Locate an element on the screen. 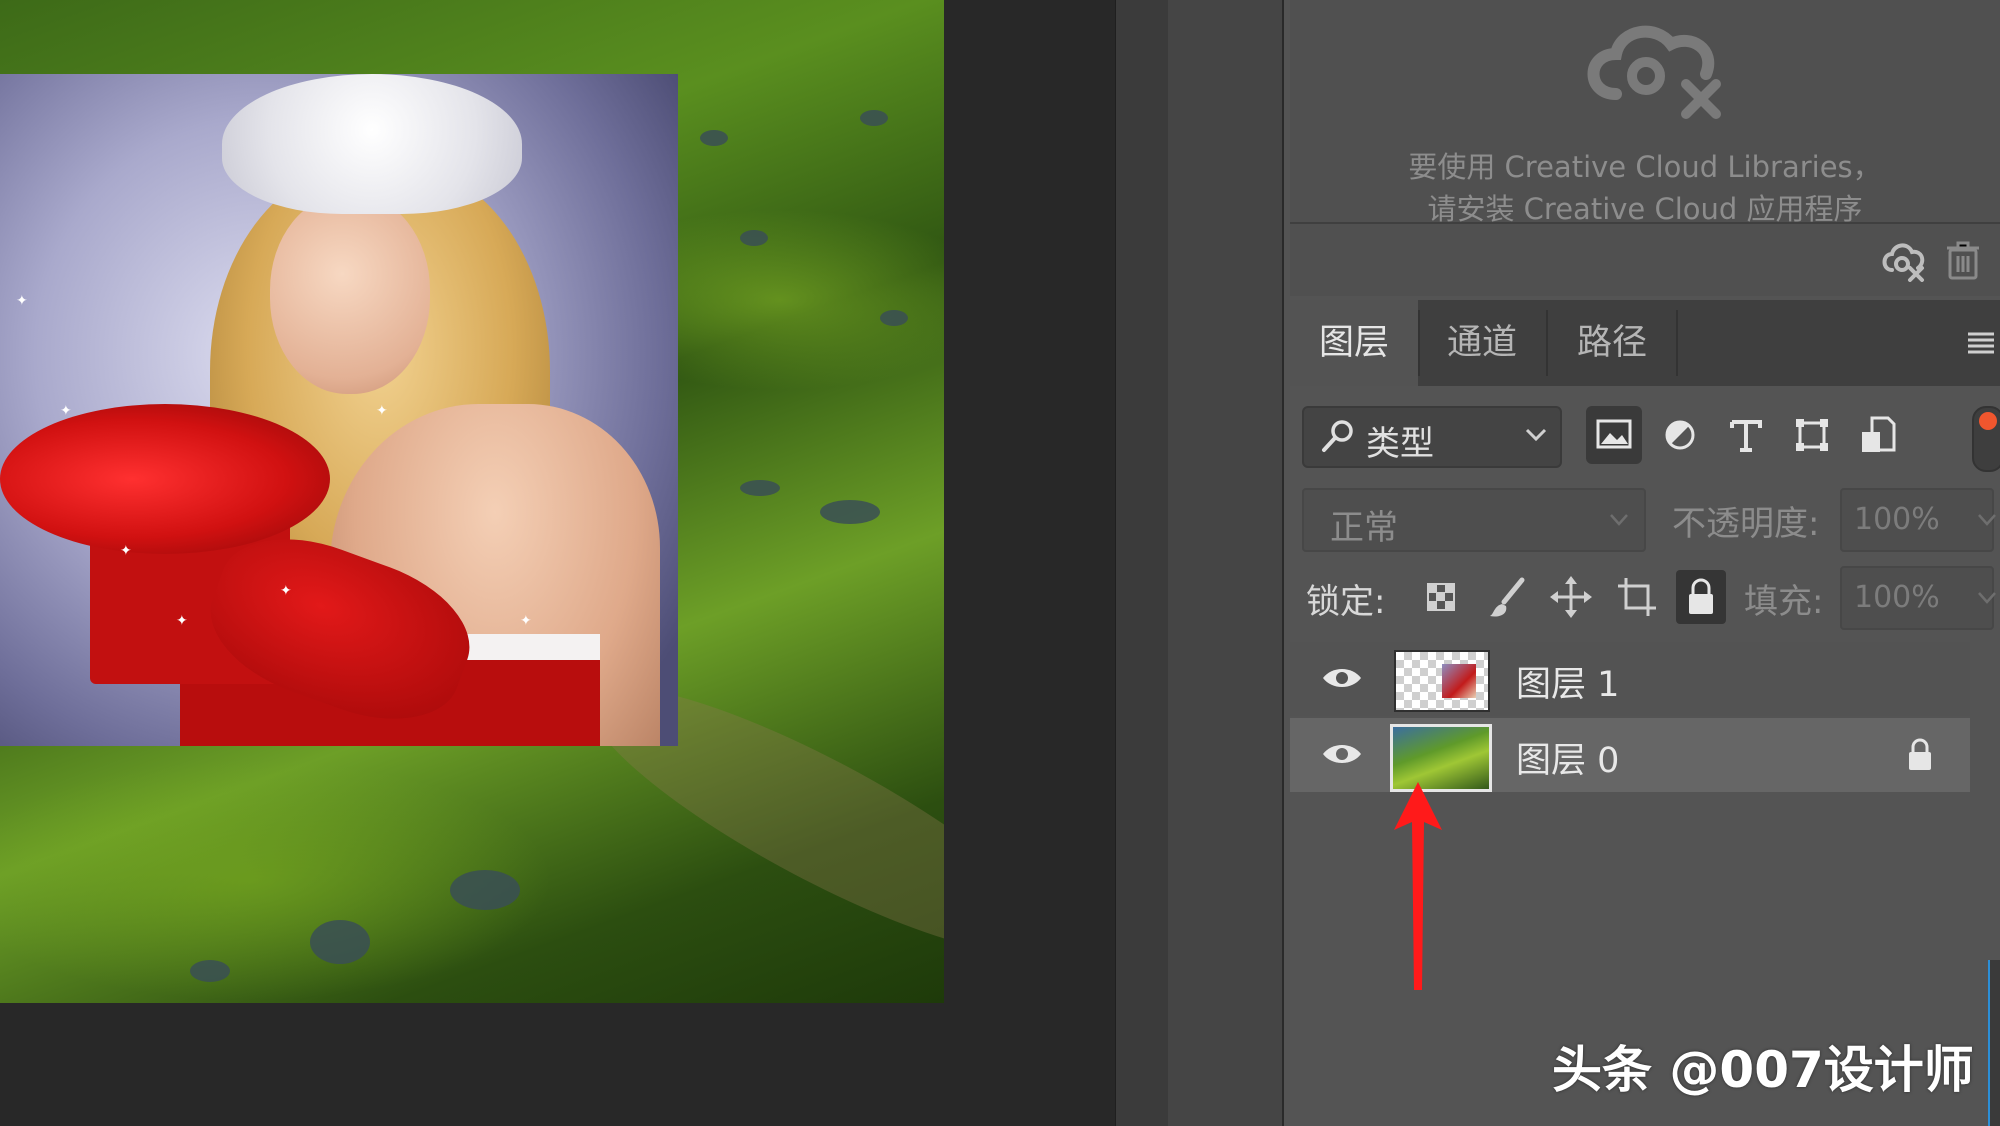 The height and width of the screenshot is (1126, 2000). watermark: 头条 @007设计师 is located at coordinates (1763, 1070).